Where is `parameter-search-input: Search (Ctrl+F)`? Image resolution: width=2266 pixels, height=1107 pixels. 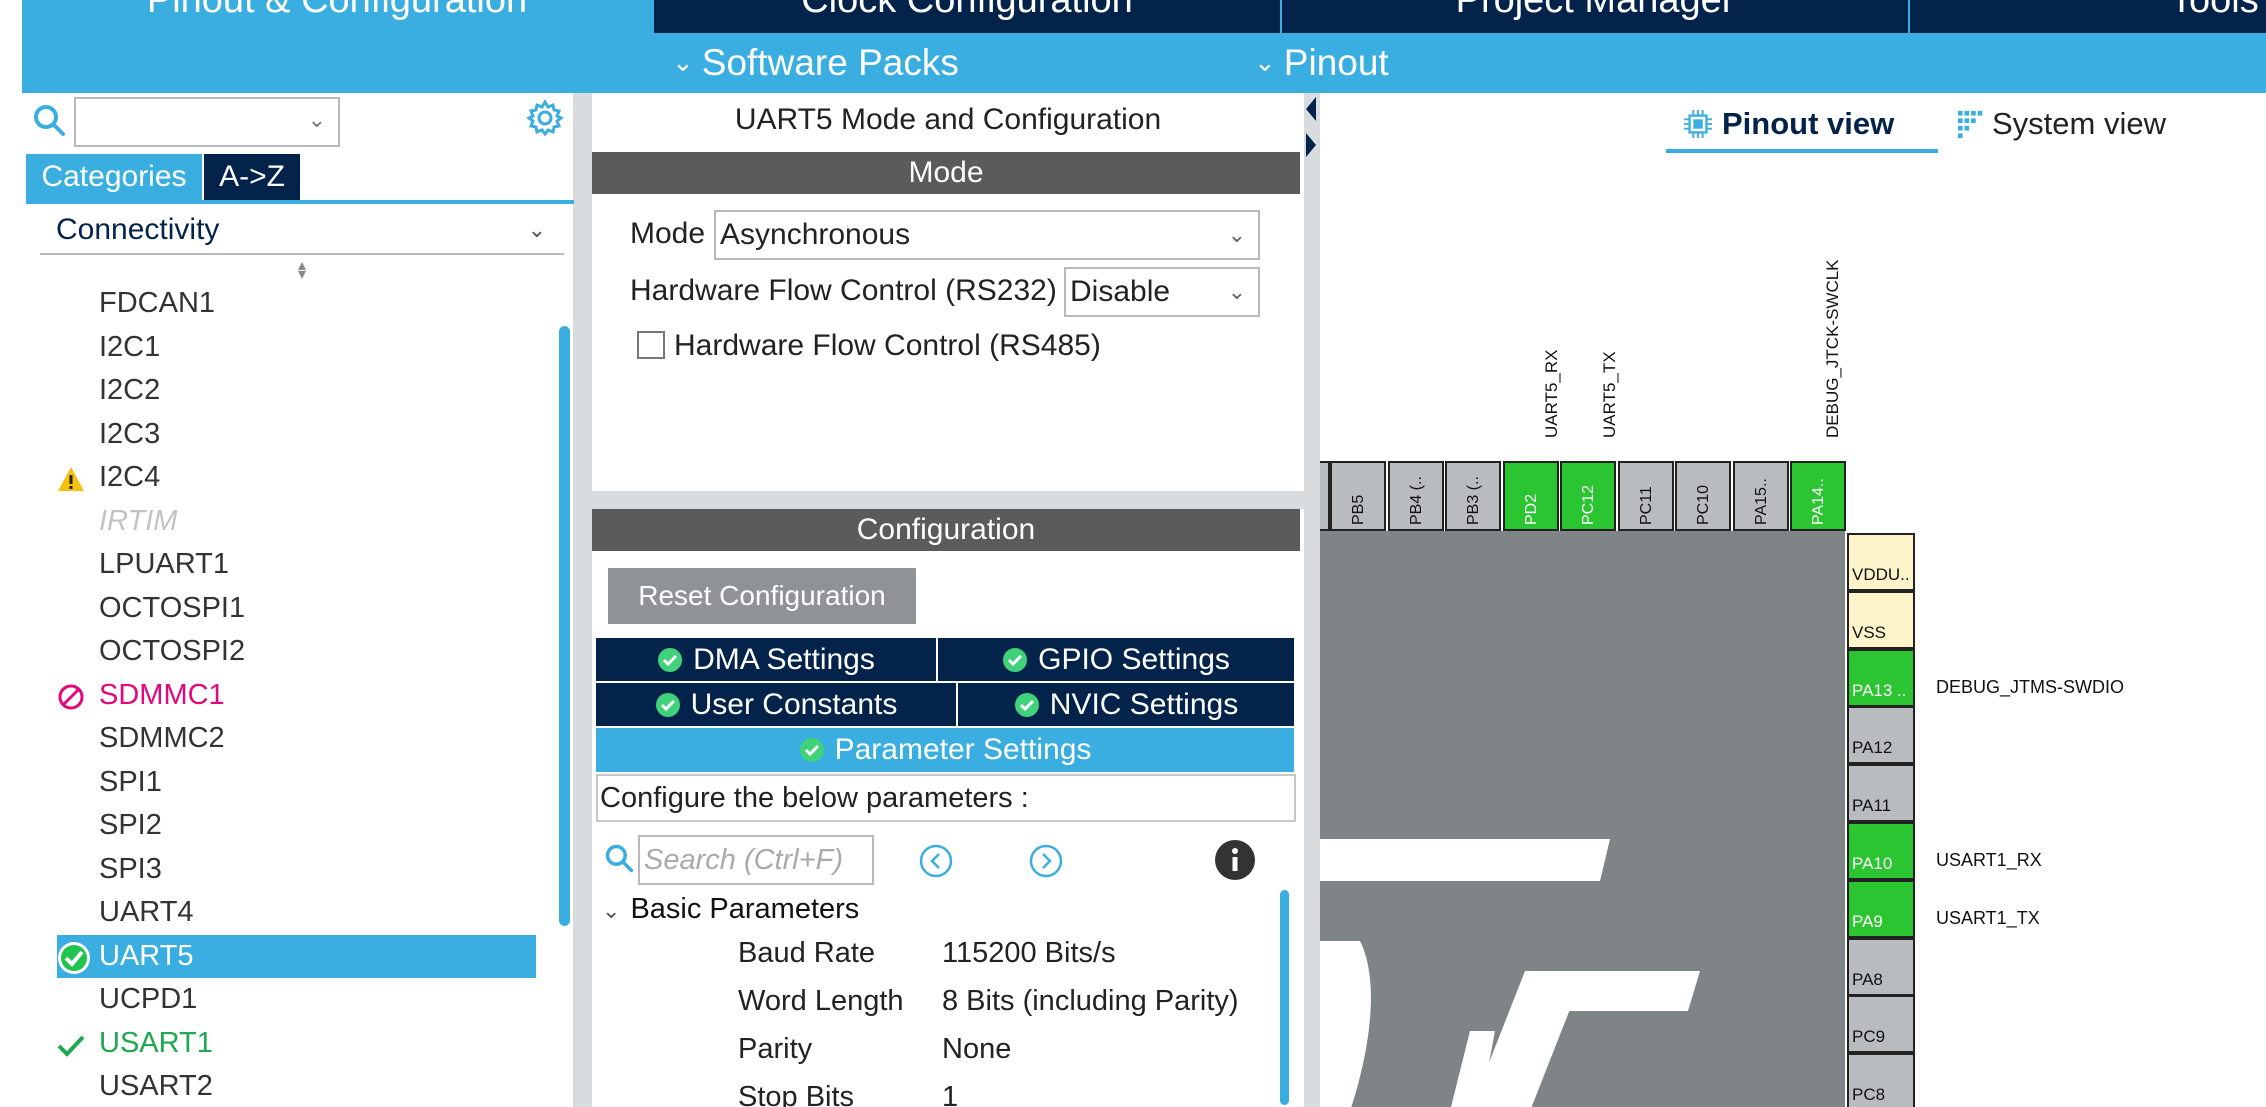
parameter-search-input: Search (Ctrl+F) is located at coordinates (756, 860).